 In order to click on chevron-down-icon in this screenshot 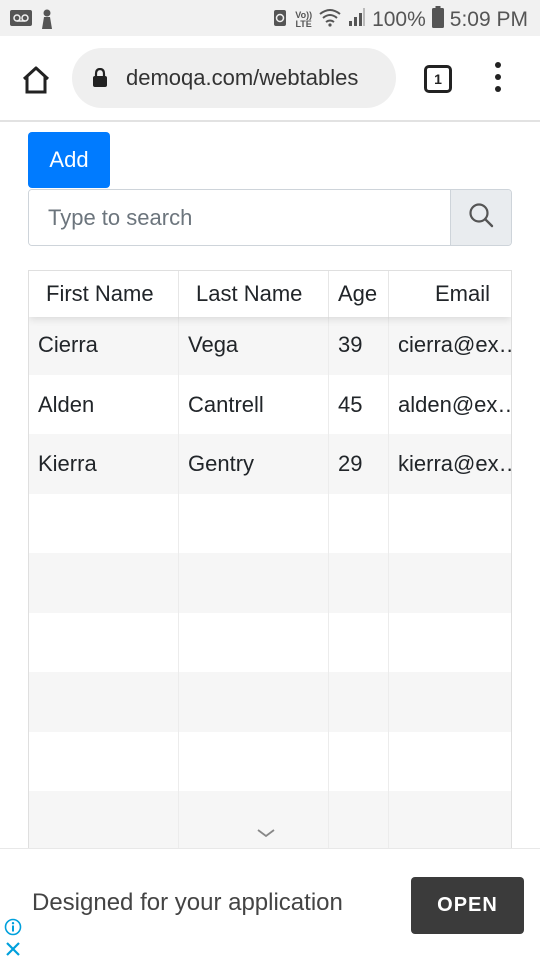, I will do `click(266, 835)`.